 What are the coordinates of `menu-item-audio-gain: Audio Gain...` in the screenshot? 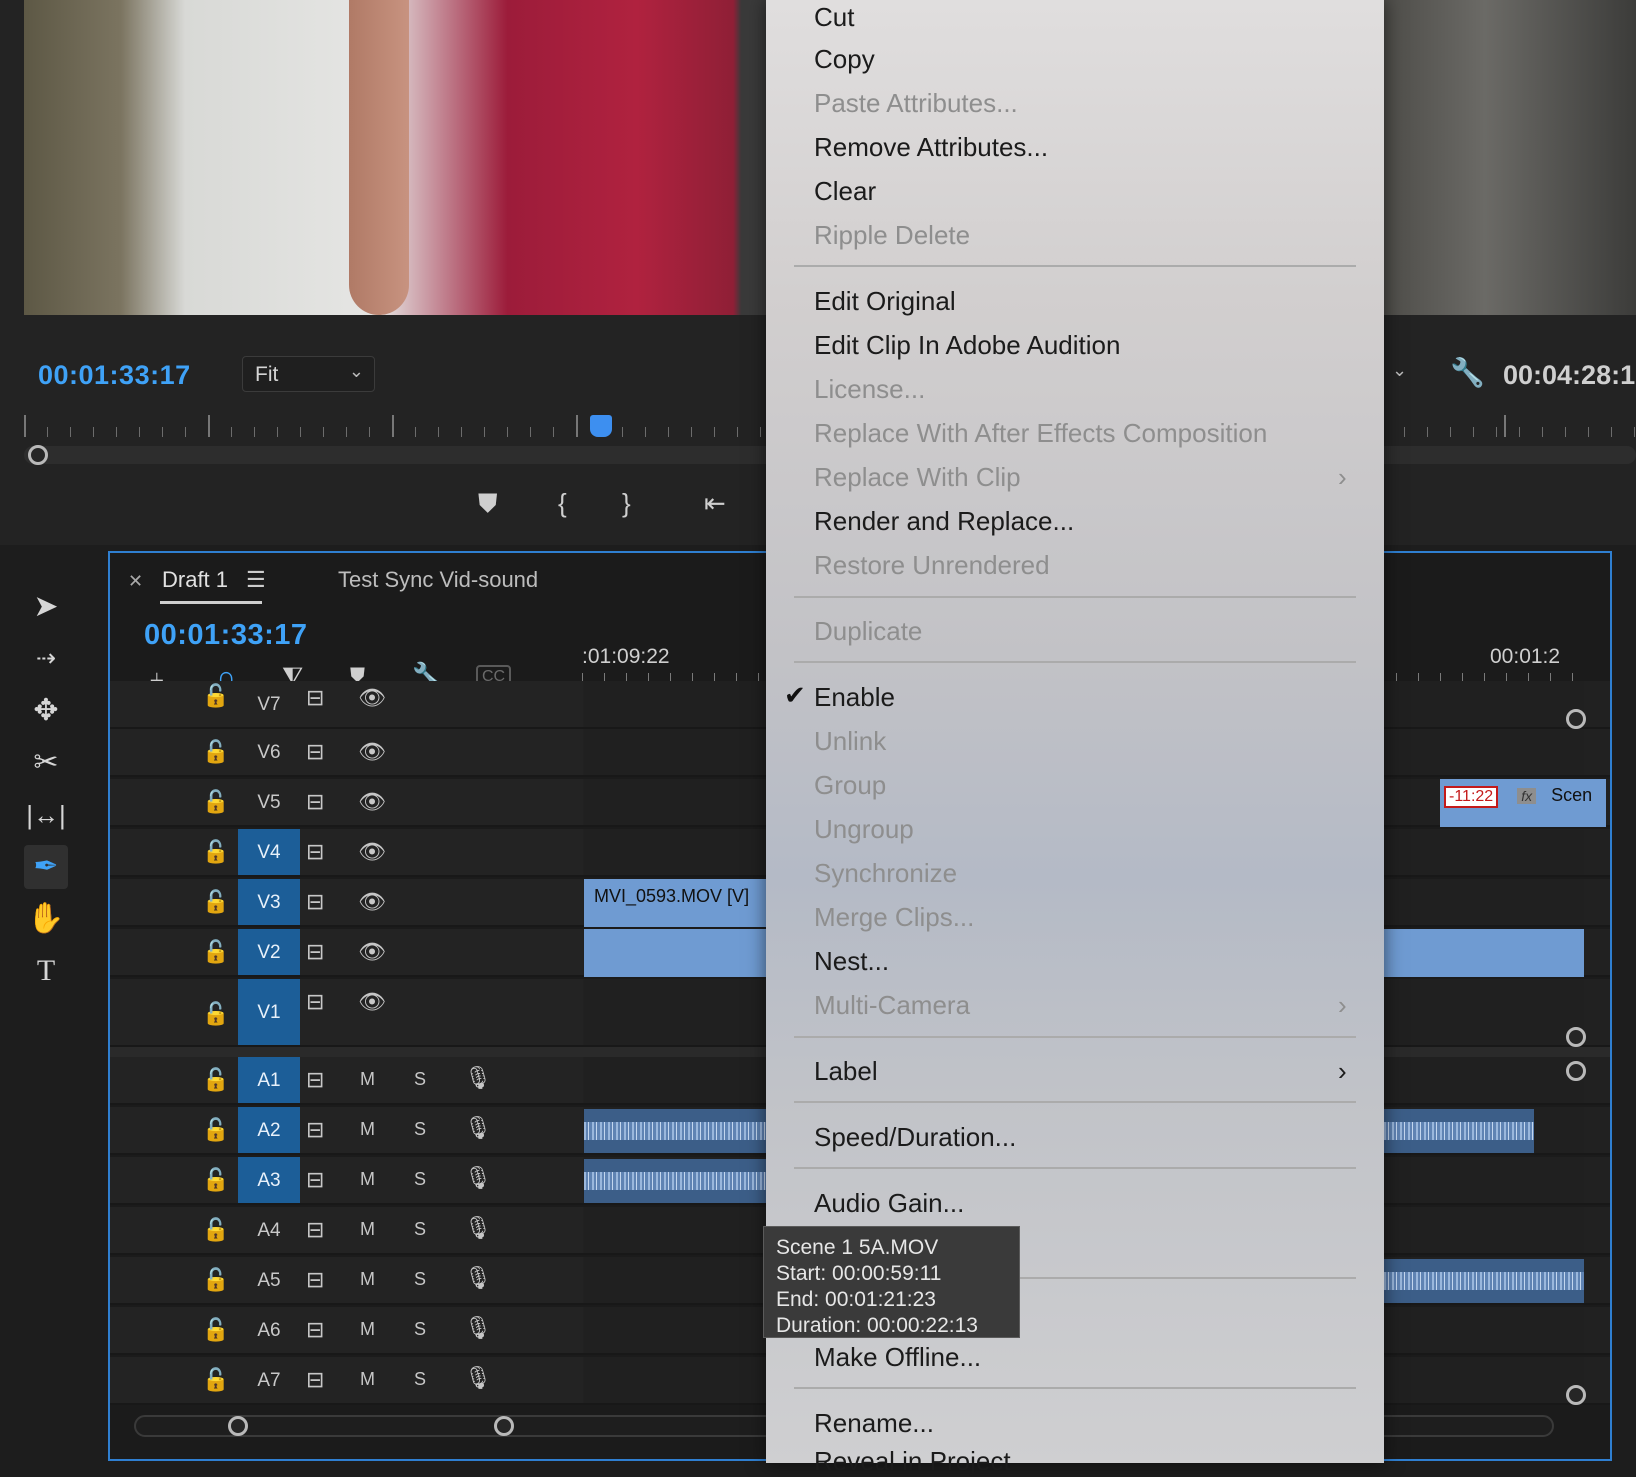 It's located at (889, 1203).